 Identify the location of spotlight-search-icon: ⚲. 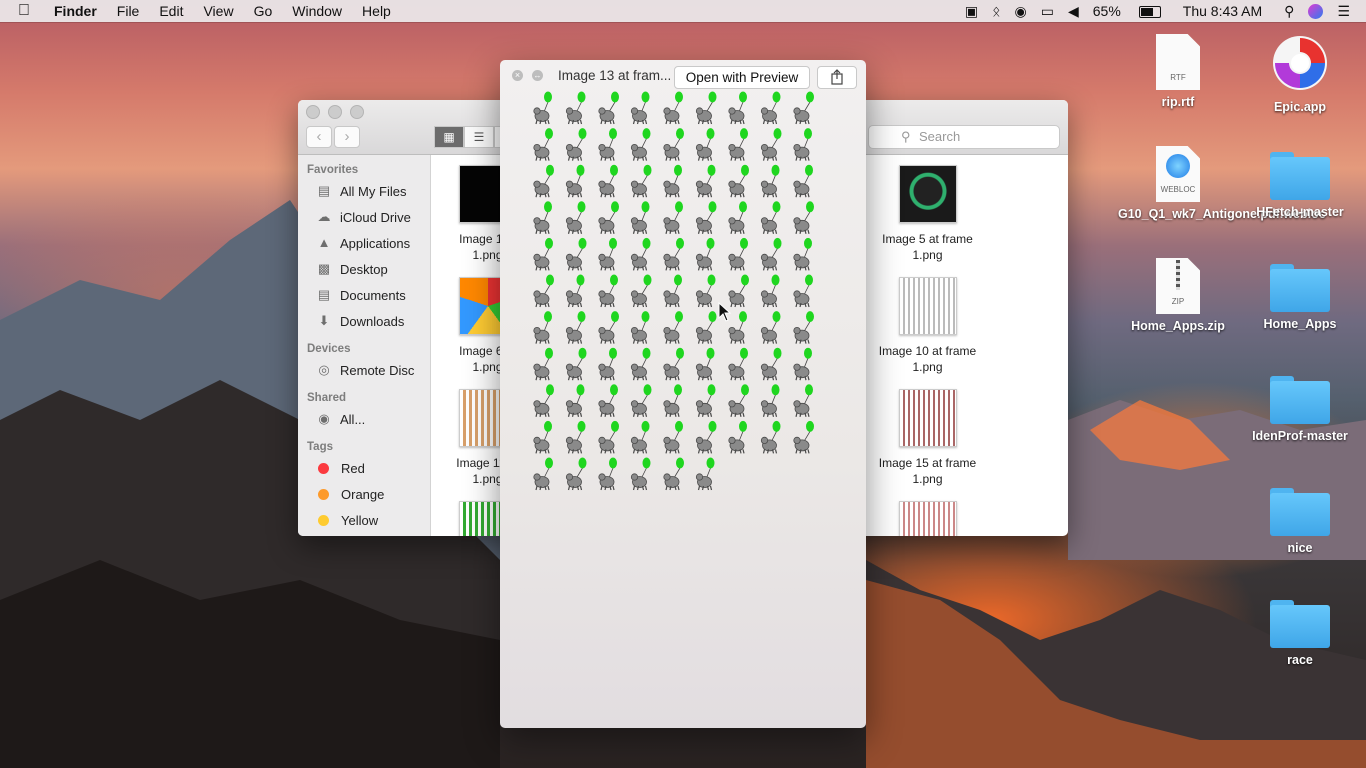
(1289, 11).